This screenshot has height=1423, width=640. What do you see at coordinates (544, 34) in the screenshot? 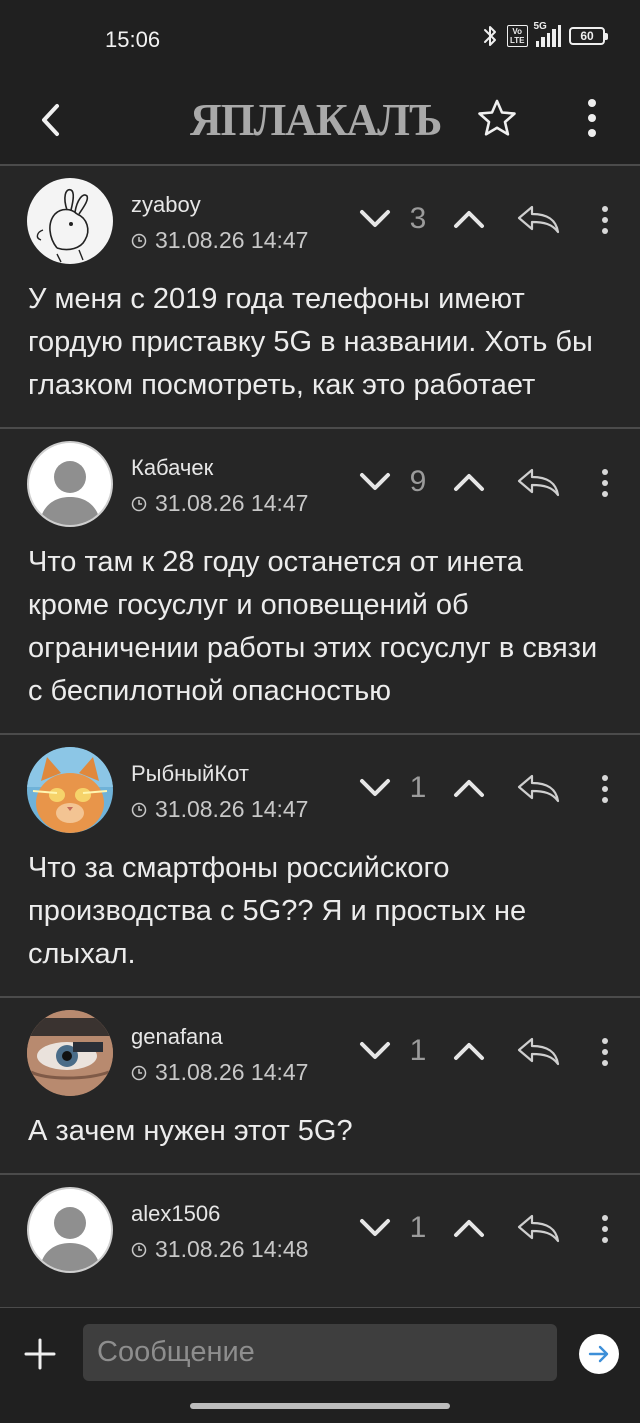
I see `status-icons: Vo LTE 5G 60` at bounding box center [544, 34].